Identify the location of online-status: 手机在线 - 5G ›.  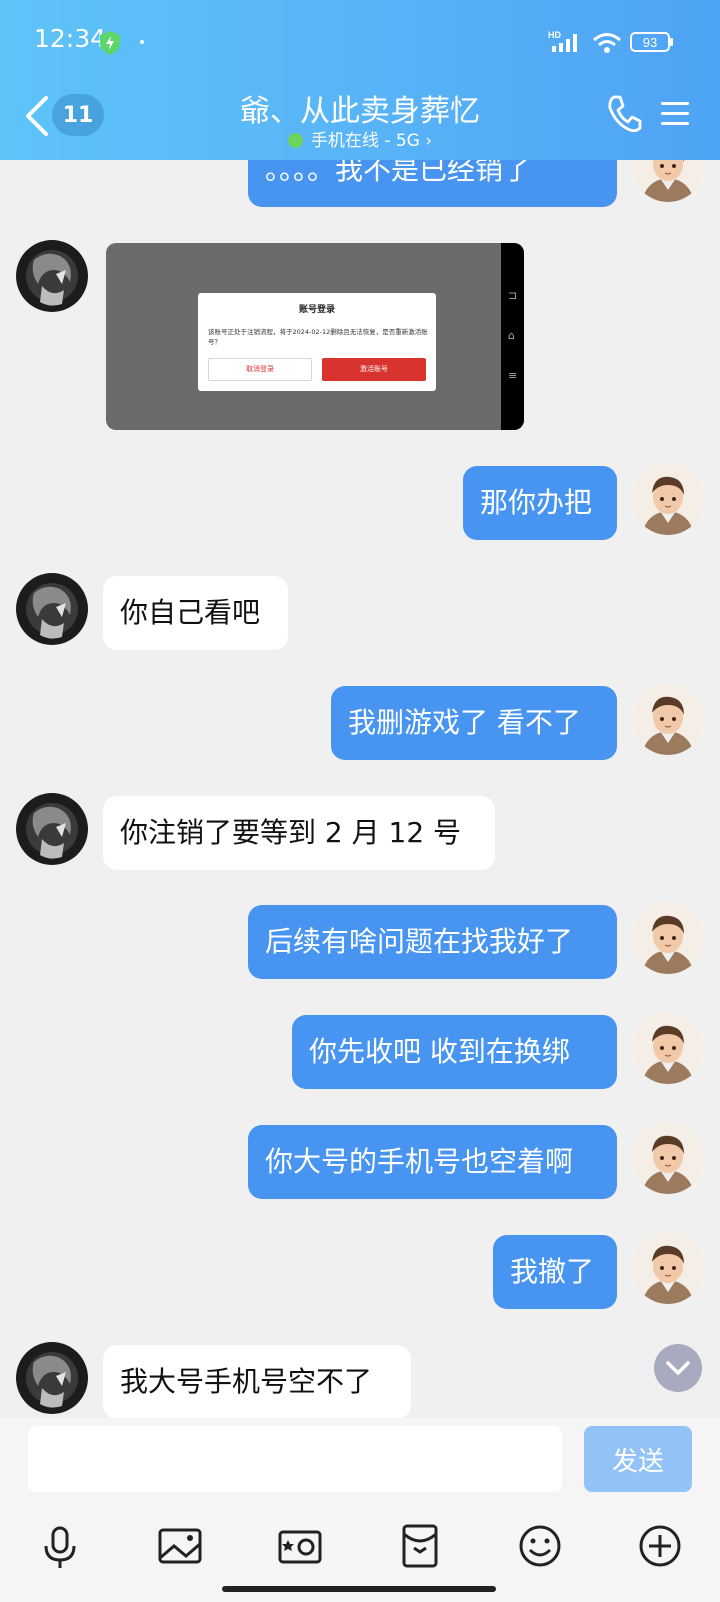
(360, 138).